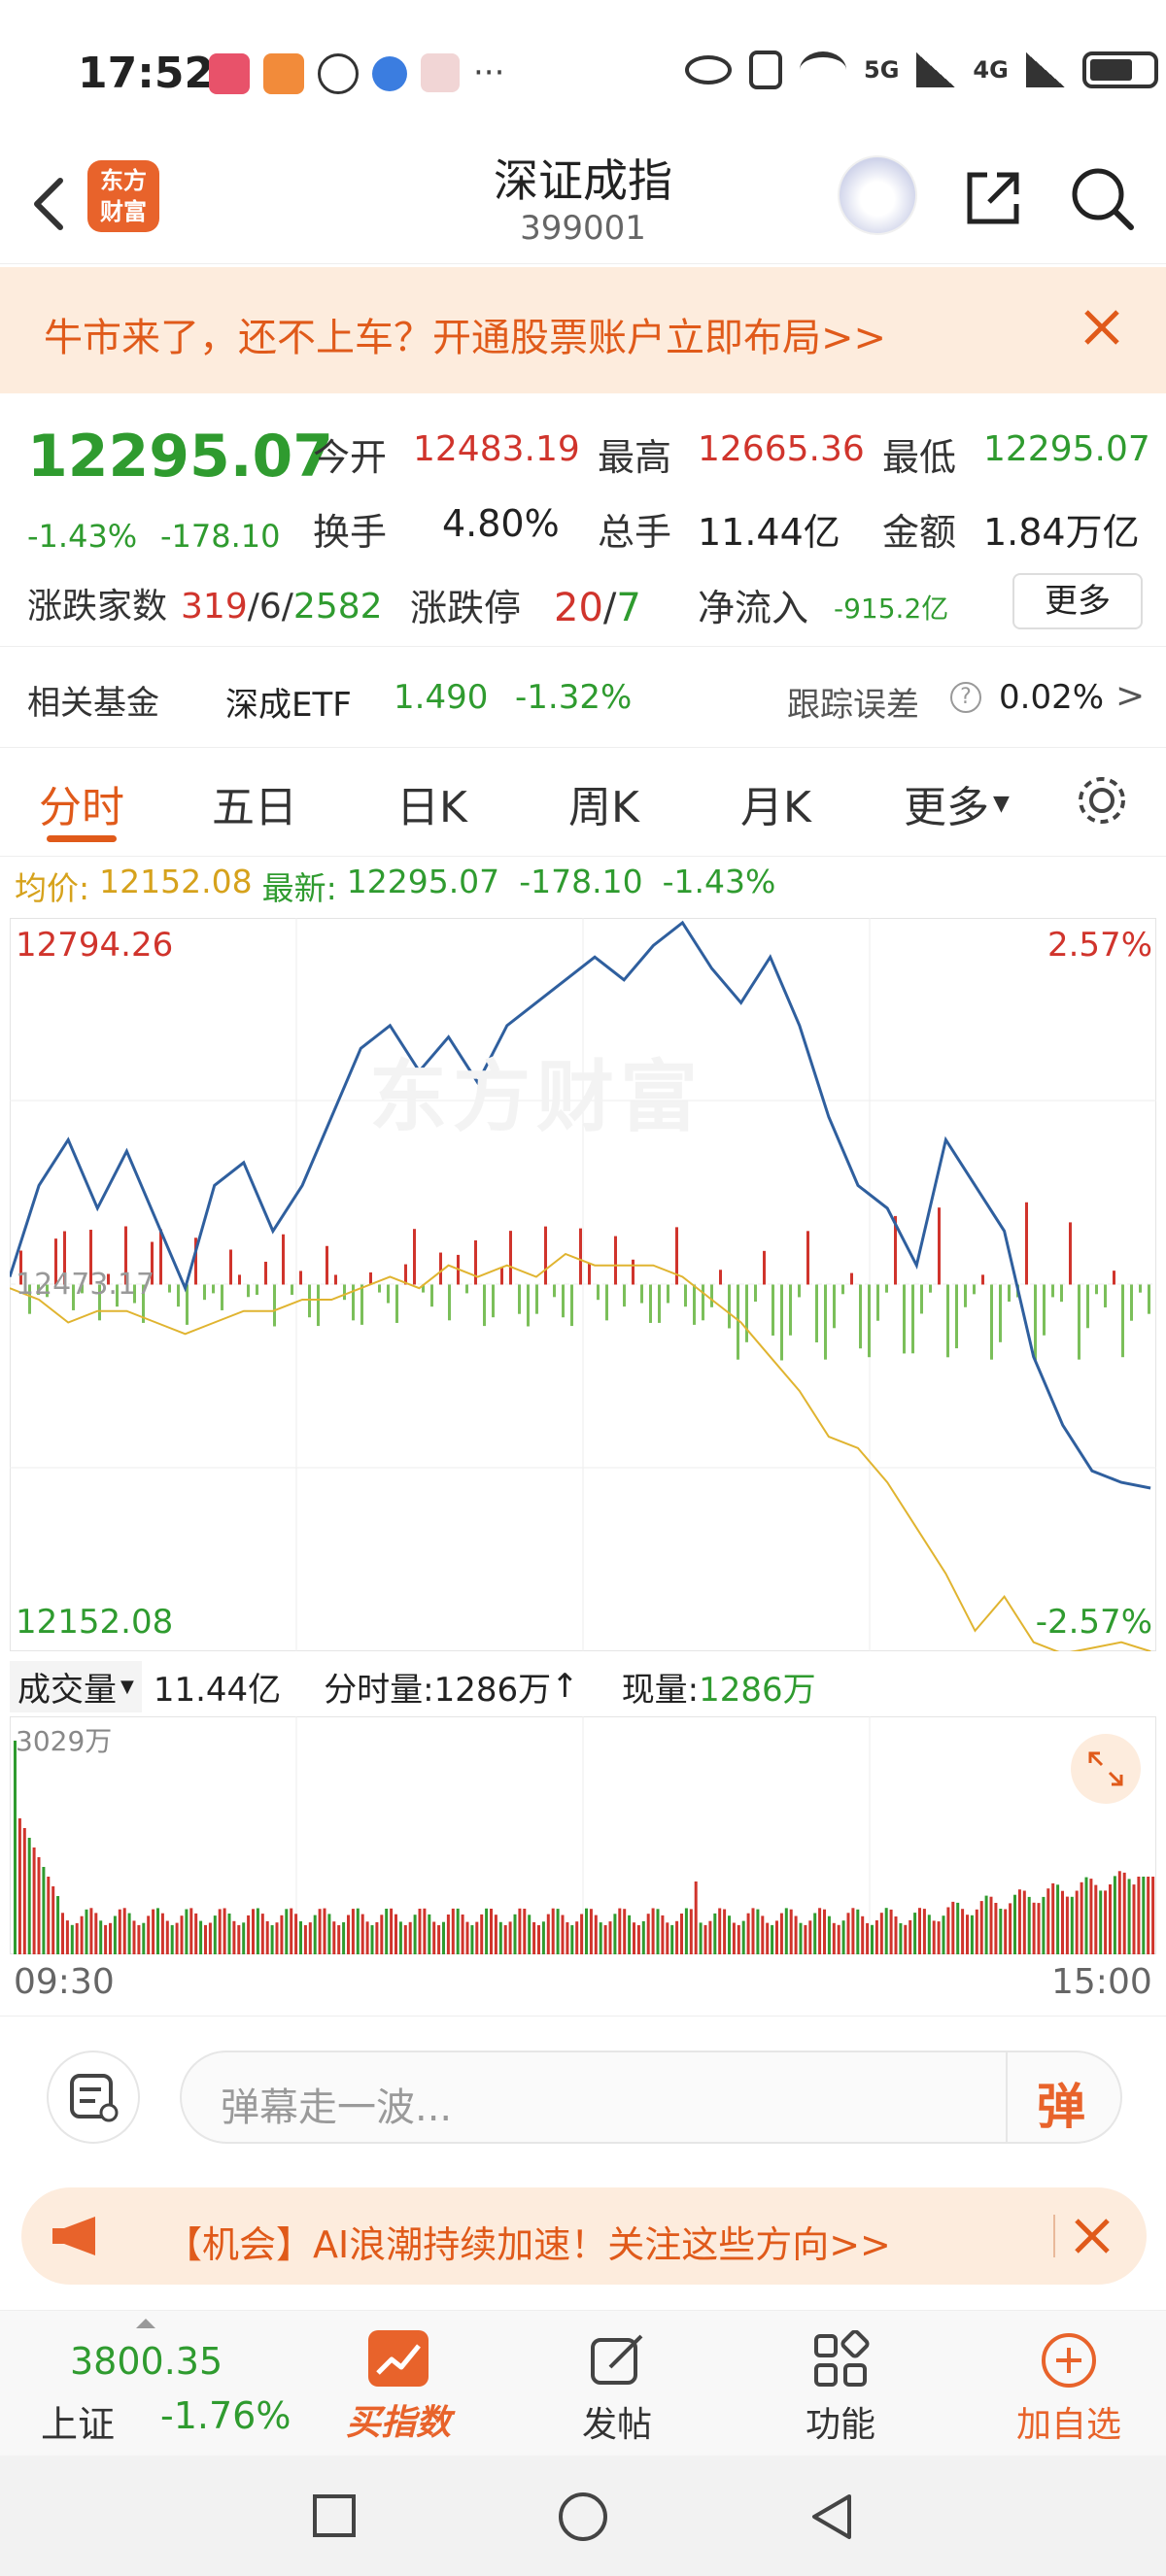  I want to click on share-icon, so click(993, 198).